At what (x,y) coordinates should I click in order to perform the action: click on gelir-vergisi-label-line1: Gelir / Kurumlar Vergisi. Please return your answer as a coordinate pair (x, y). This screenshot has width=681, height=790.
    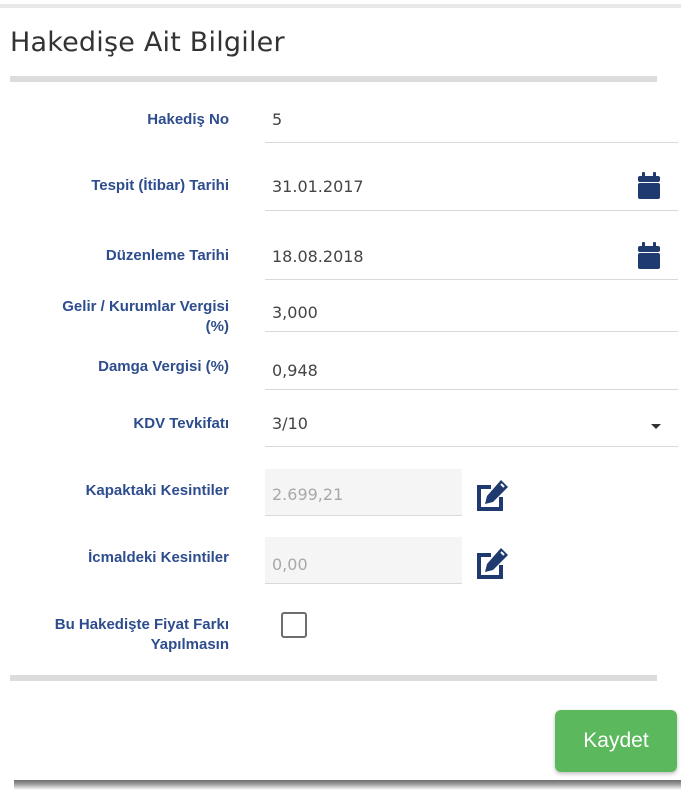
    Looking at the image, I should click on (145, 306).